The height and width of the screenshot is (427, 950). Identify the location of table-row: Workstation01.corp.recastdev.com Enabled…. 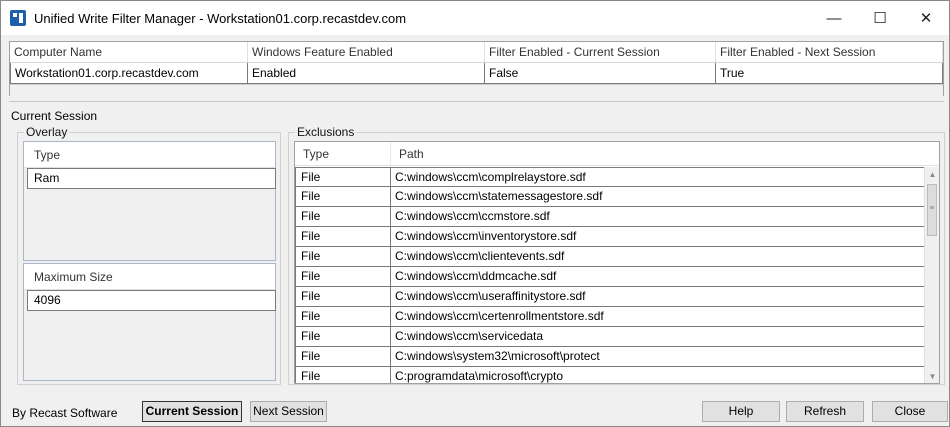
(476, 73).